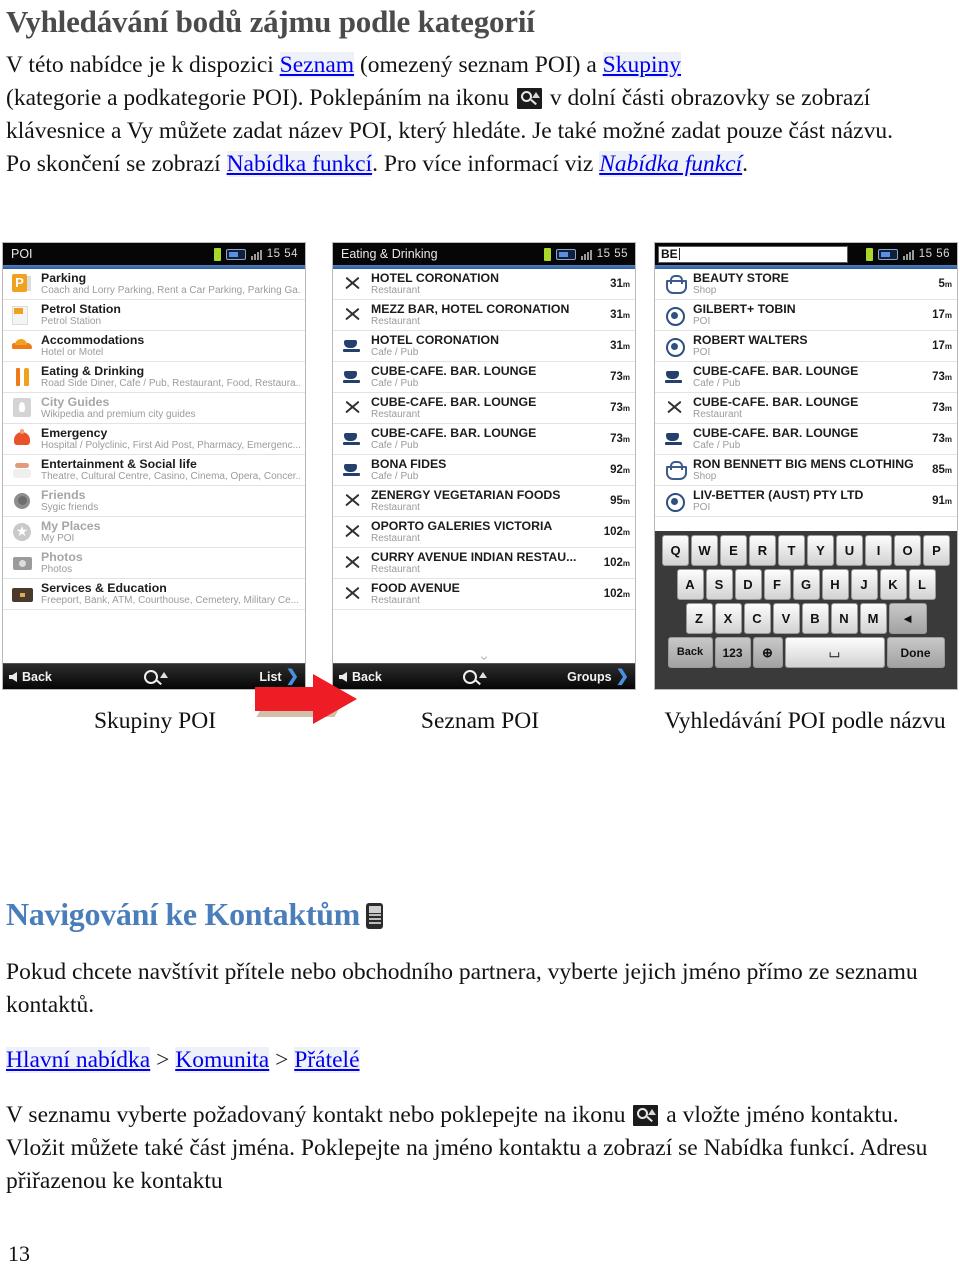  I want to click on key-h: H, so click(835, 584).